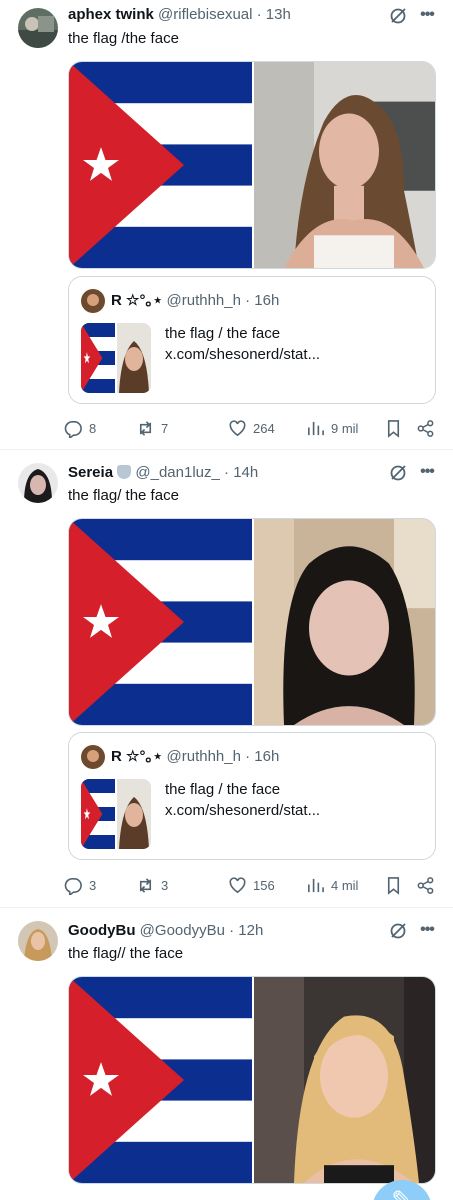 The image size is (453, 1200). I want to click on tweet-header: GoodyBu @GoodyyBu · 12h, so click(230, 931).